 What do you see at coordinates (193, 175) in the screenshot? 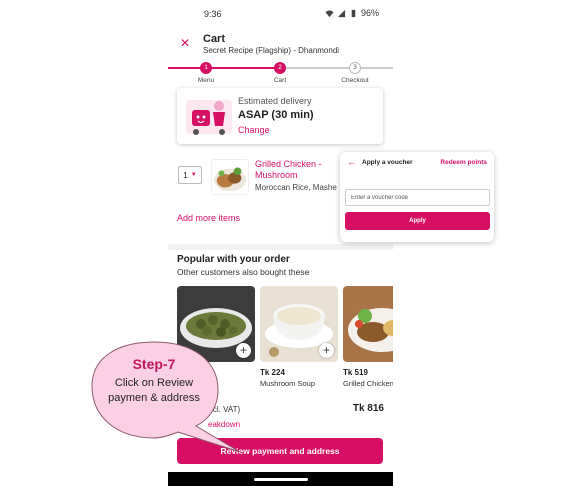
I see `chevron-down-icon: ▼` at bounding box center [193, 175].